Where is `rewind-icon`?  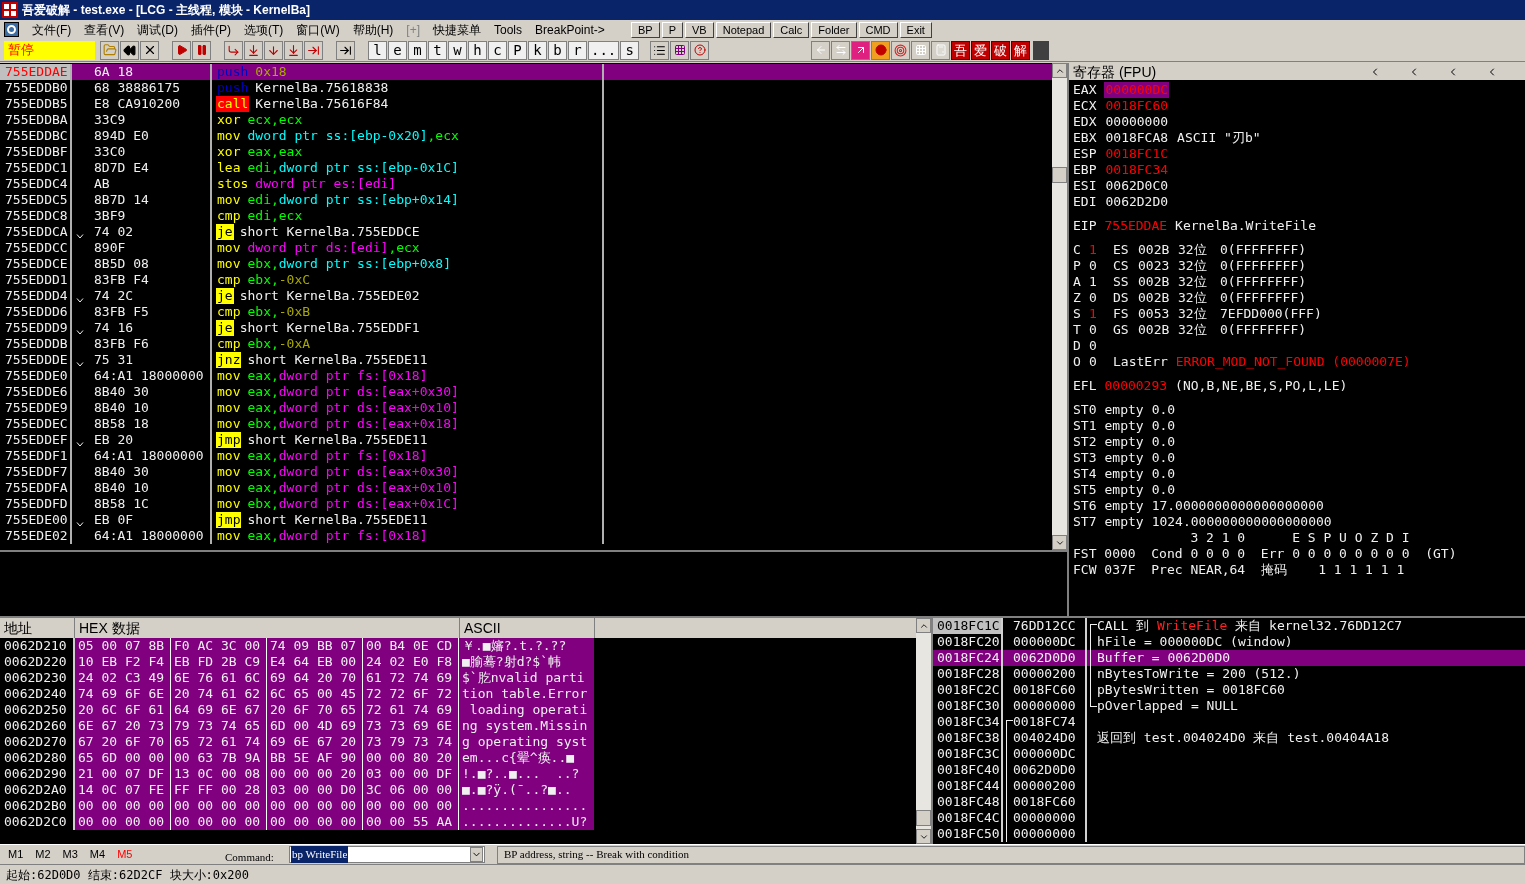
rewind-icon is located at coordinates (129, 50).